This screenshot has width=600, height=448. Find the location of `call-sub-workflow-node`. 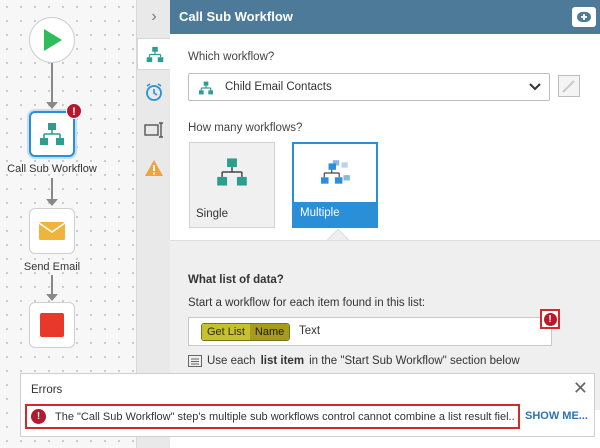

call-sub-workflow-node is located at coordinates (52, 134).